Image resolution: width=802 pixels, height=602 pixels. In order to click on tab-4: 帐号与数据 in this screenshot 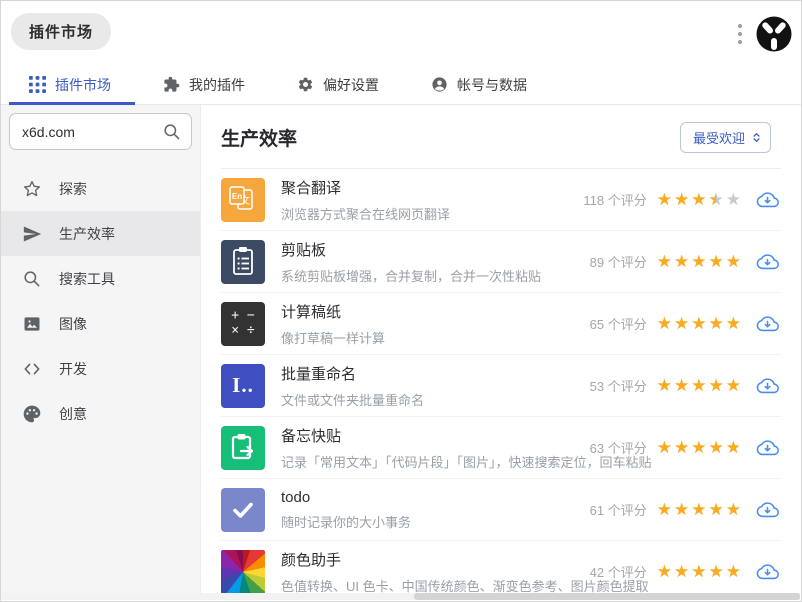, I will do `click(479, 85)`.